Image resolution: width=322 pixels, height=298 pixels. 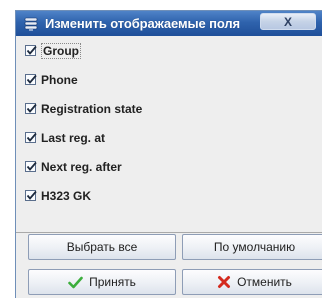 I want to click on field-label: Registration state, so click(x=92, y=108).